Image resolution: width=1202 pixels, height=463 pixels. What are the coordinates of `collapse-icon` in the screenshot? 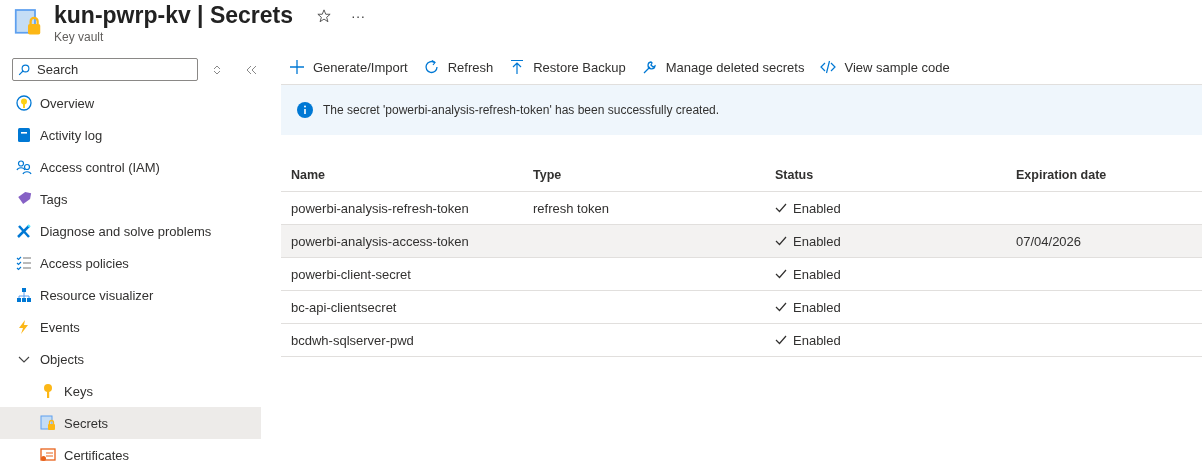 It's located at (252, 69).